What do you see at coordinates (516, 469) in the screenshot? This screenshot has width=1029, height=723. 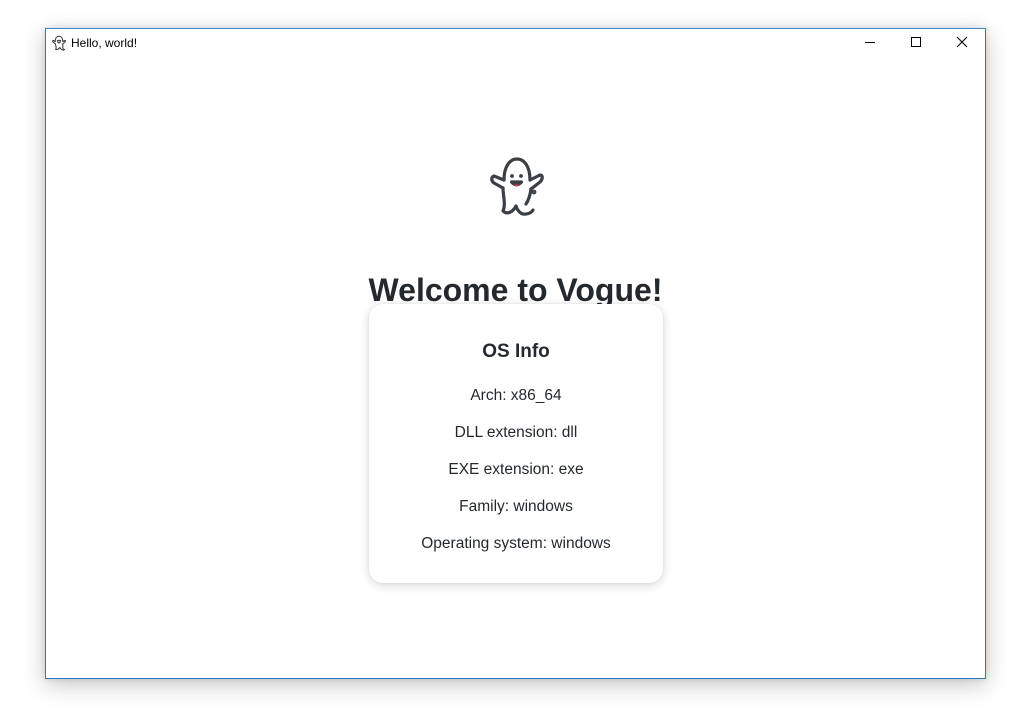 I see `info-exe-extension: EXE extension: exe` at bounding box center [516, 469].